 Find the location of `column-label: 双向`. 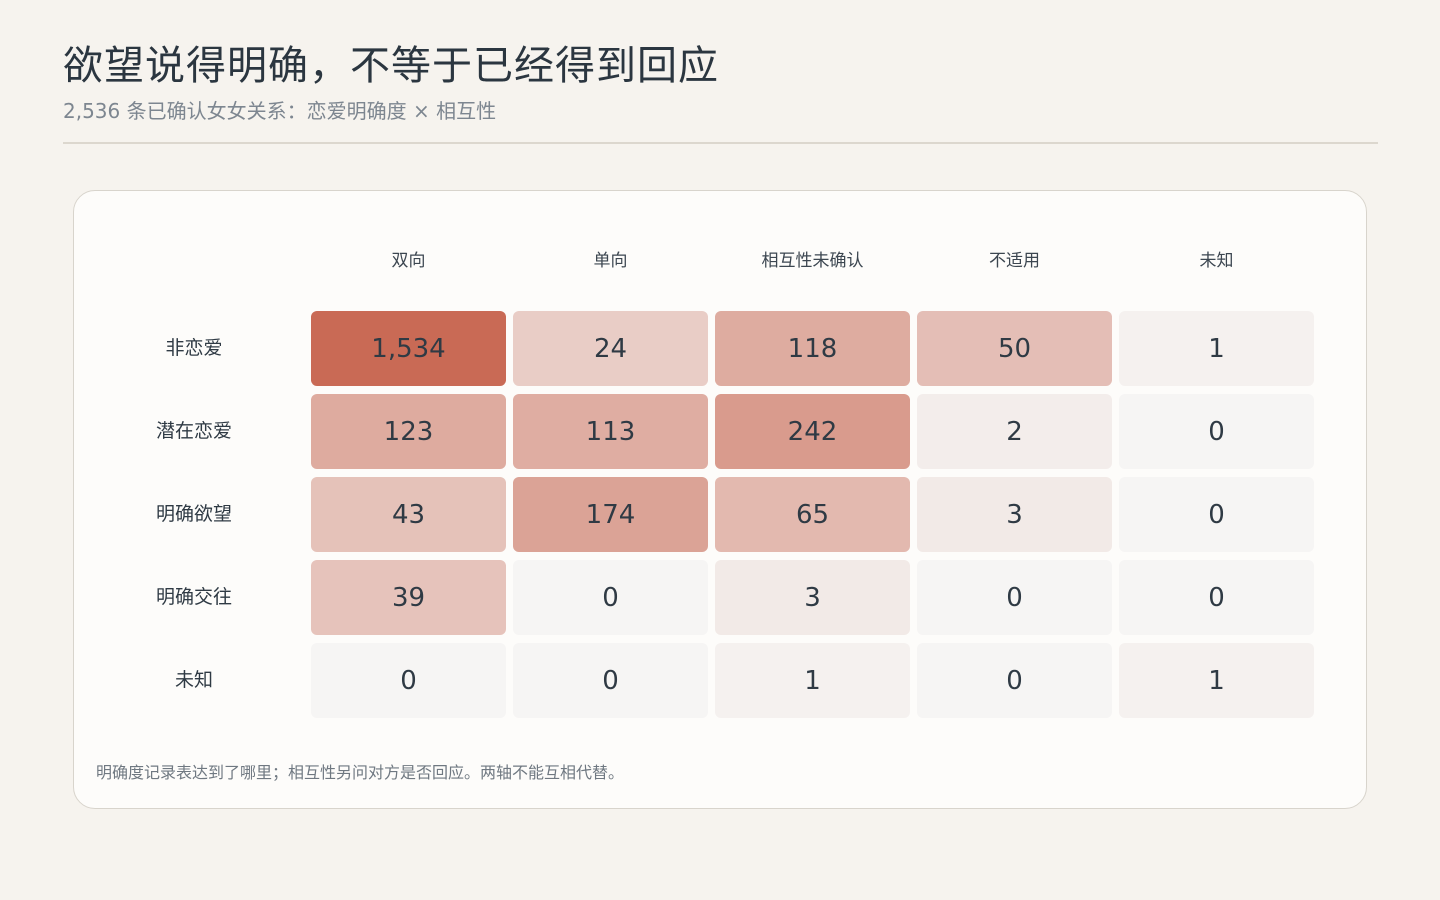

column-label: 双向 is located at coordinates (409, 261).